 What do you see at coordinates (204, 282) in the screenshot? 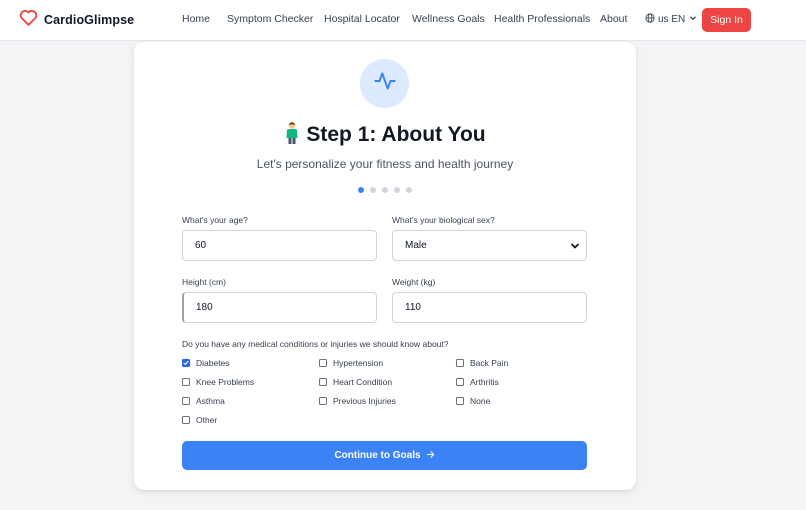
I see `height-label: Height (cm)` at bounding box center [204, 282].